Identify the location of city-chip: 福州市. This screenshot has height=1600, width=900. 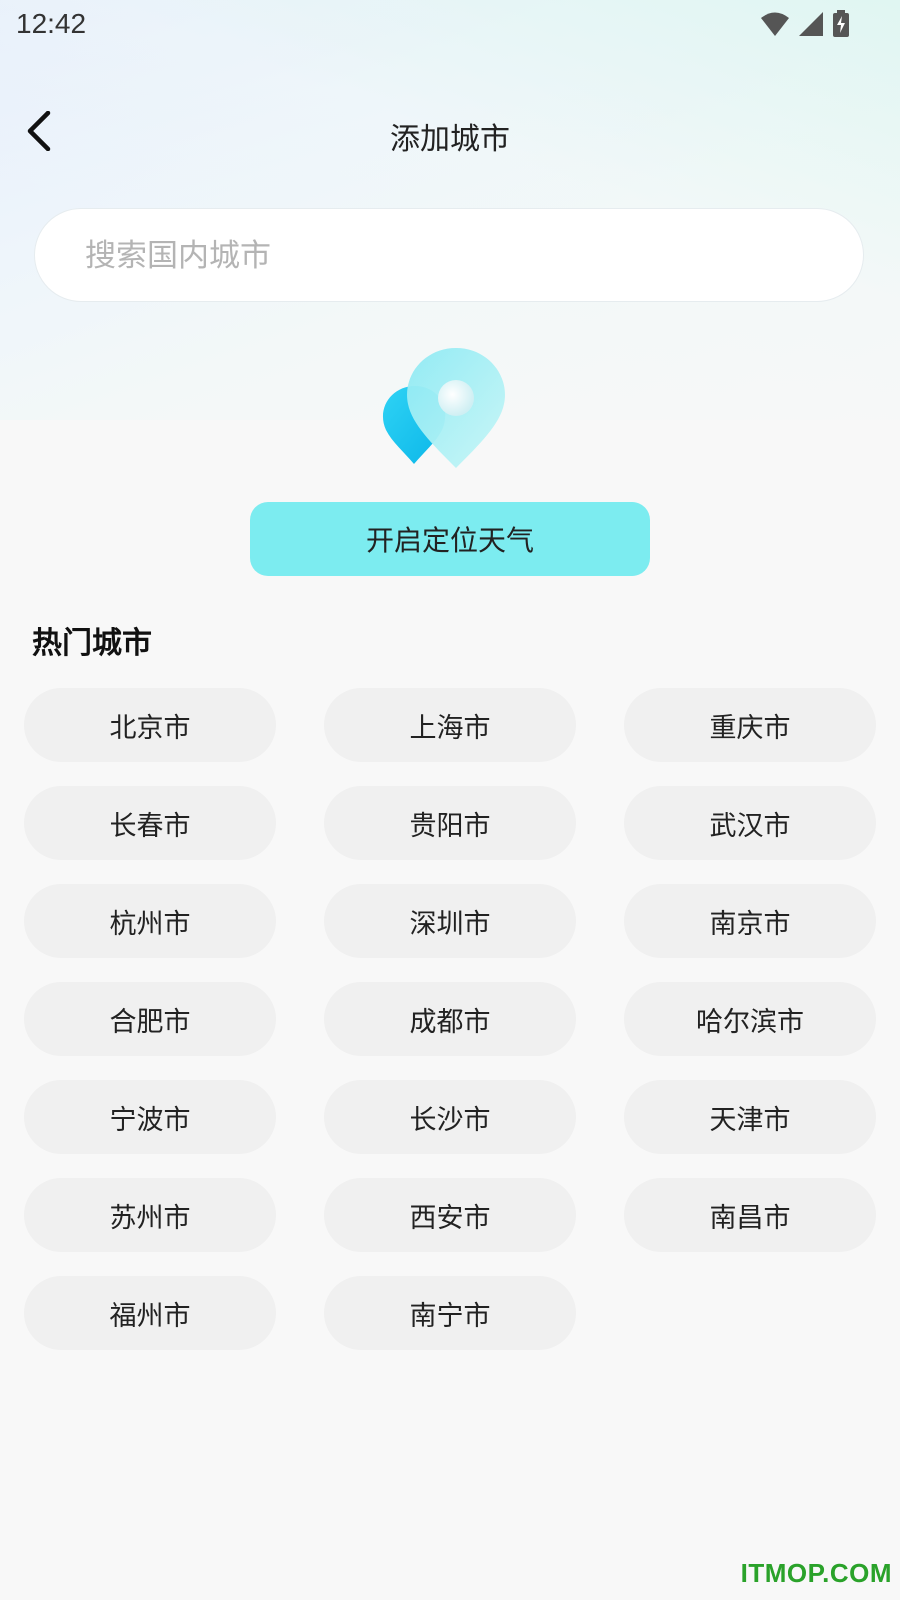
(150, 1313).